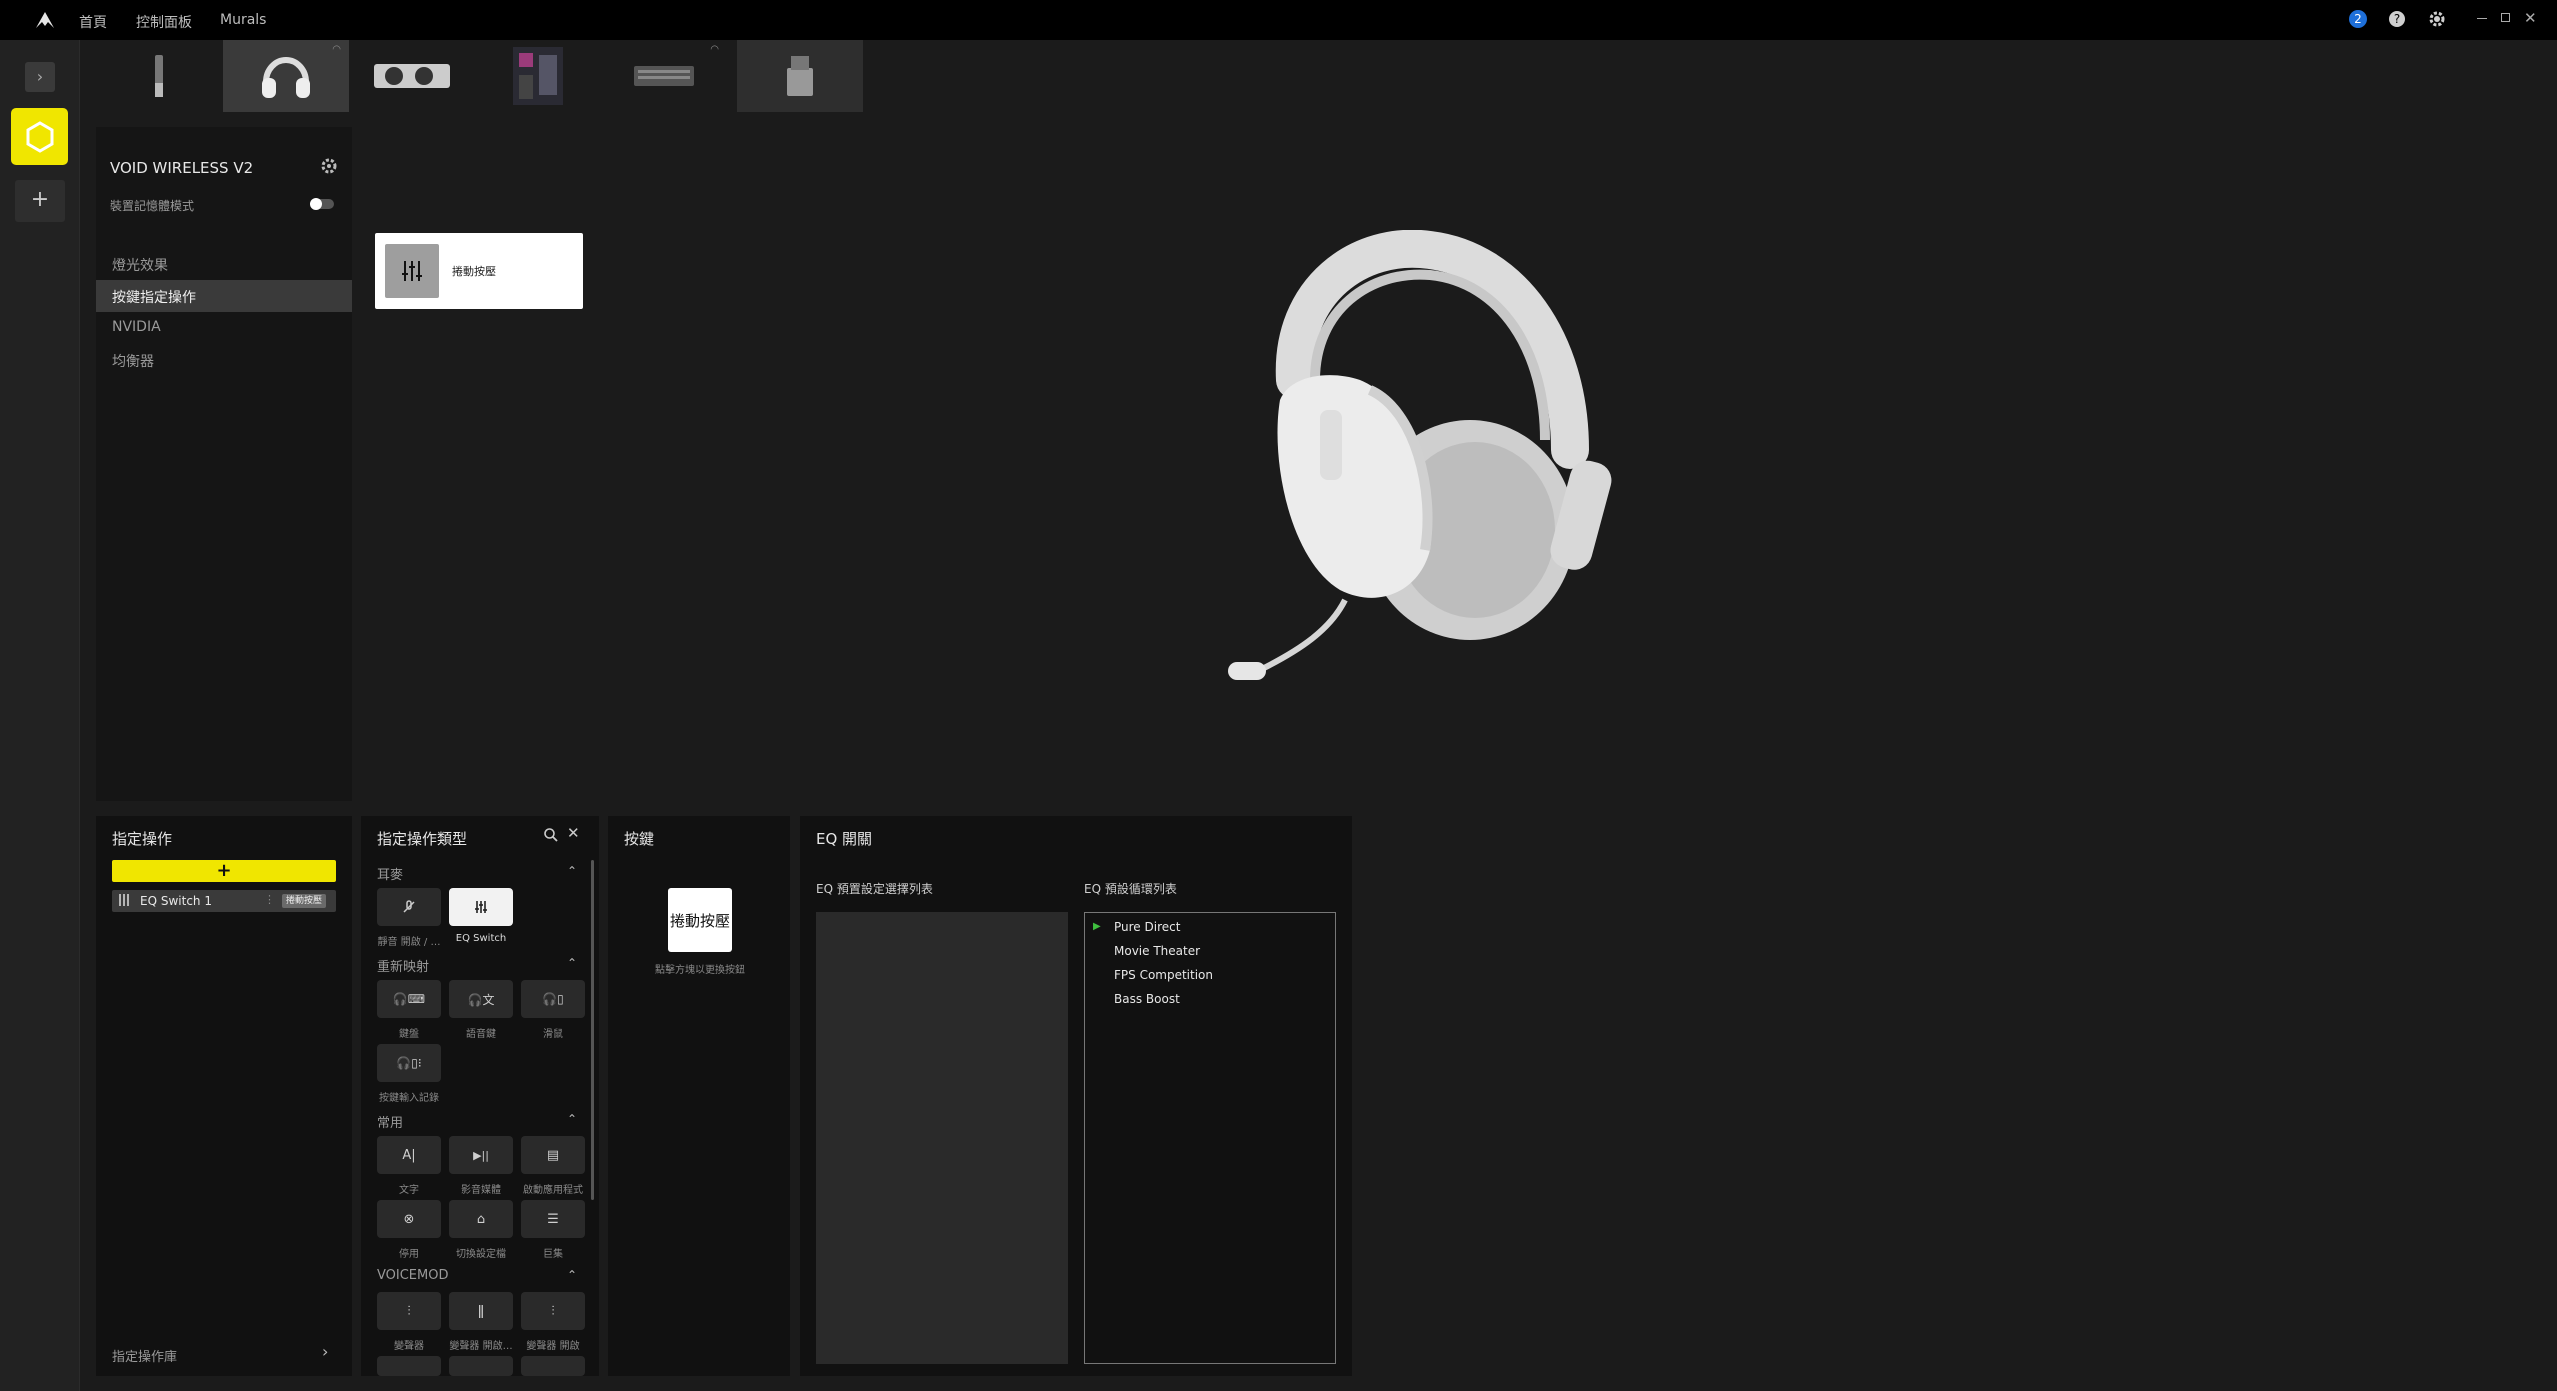 The width and height of the screenshot is (2557, 1391). What do you see at coordinates (133, 361) in the screenshot?
I see `menu-equalizer: 均衡器` at bounding box center [133, 361].